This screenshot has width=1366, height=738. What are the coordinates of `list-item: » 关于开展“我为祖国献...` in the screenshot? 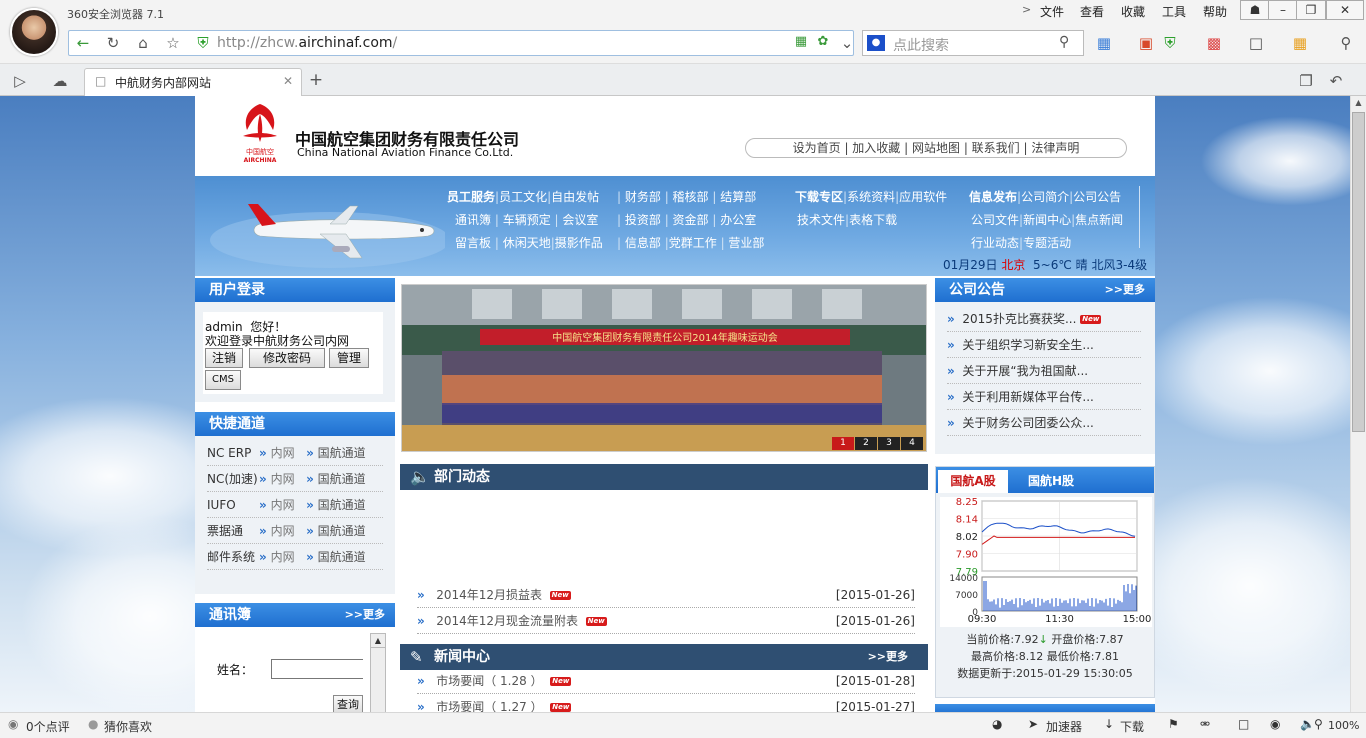 It's located at (1044, 371).